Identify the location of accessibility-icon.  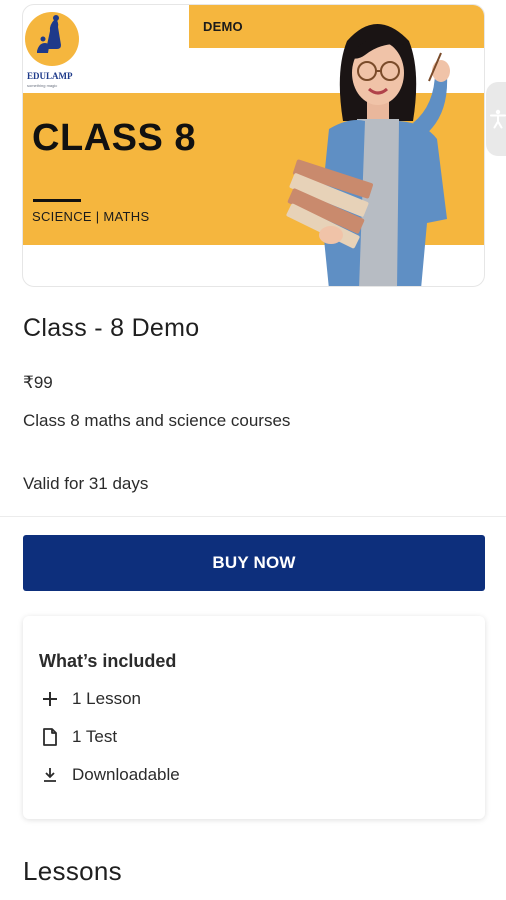
(498, 119).